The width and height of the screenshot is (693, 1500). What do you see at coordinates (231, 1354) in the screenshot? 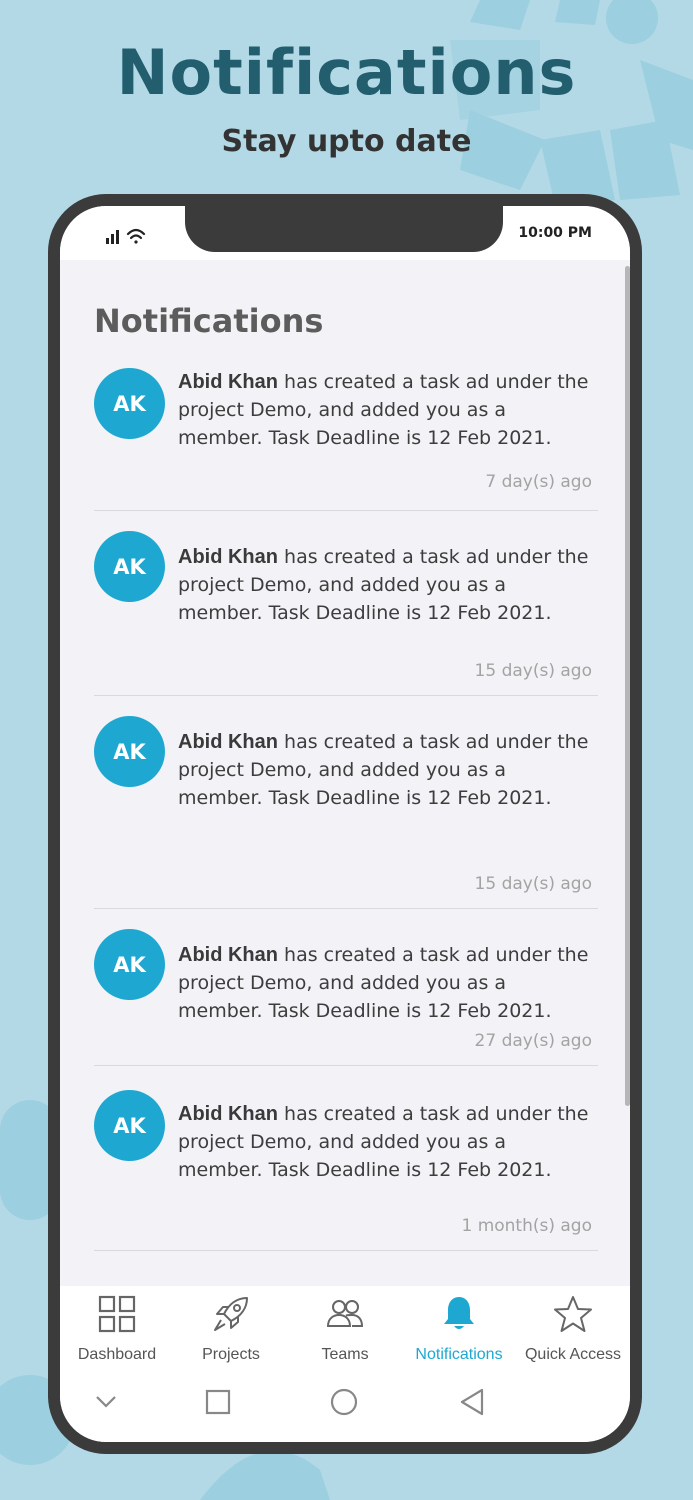
I see `nav-label: Projects` at bounding box center [231, 1354].